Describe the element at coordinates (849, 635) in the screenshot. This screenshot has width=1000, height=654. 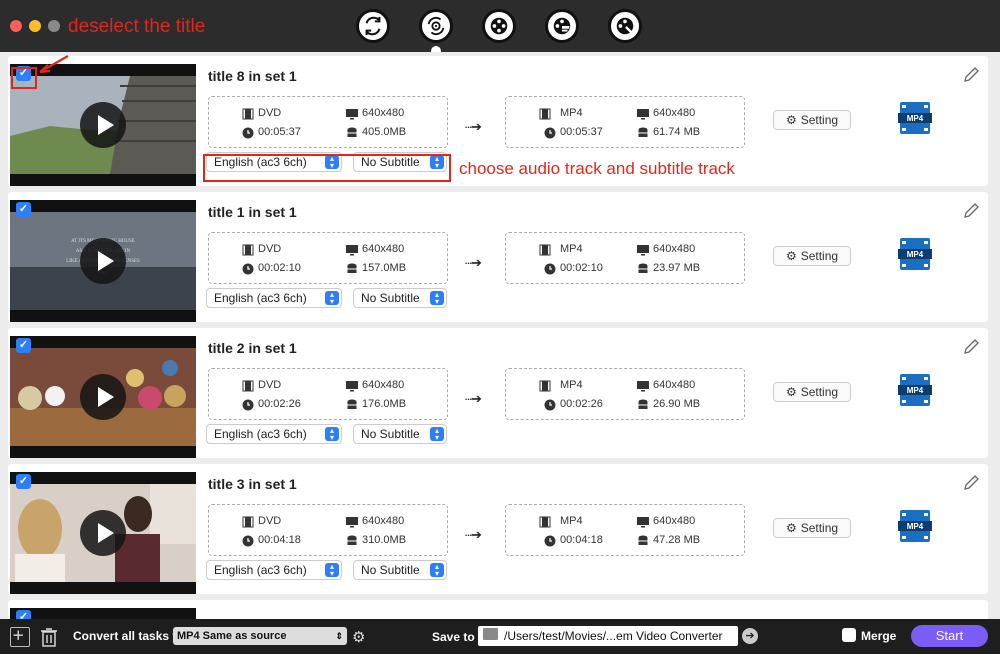
I see `merge-checkbox` at that location.